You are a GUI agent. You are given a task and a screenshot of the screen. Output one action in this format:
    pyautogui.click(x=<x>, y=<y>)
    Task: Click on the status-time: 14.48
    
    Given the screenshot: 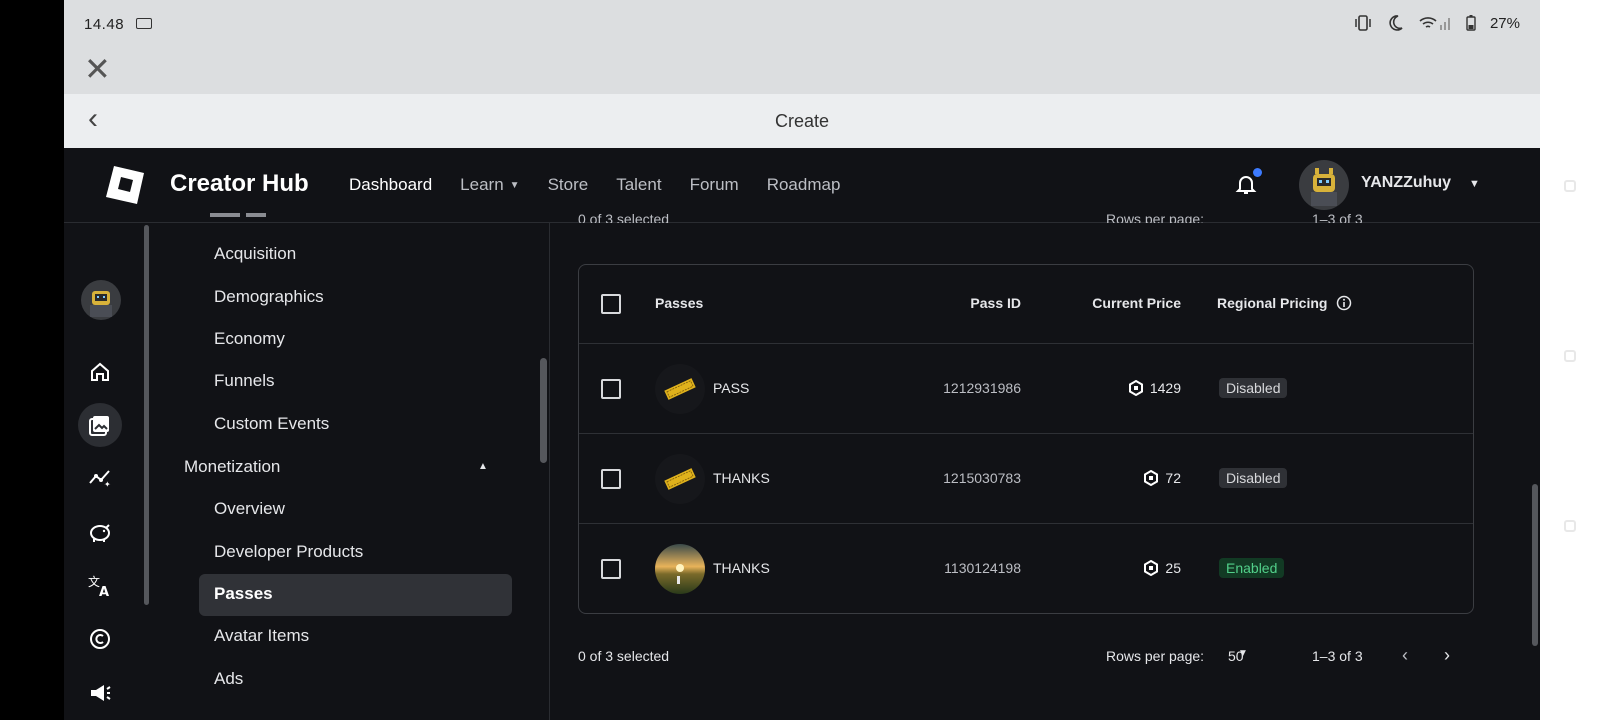 What is the action you would take?
    pyautogui.click(x=104, y=24)
    